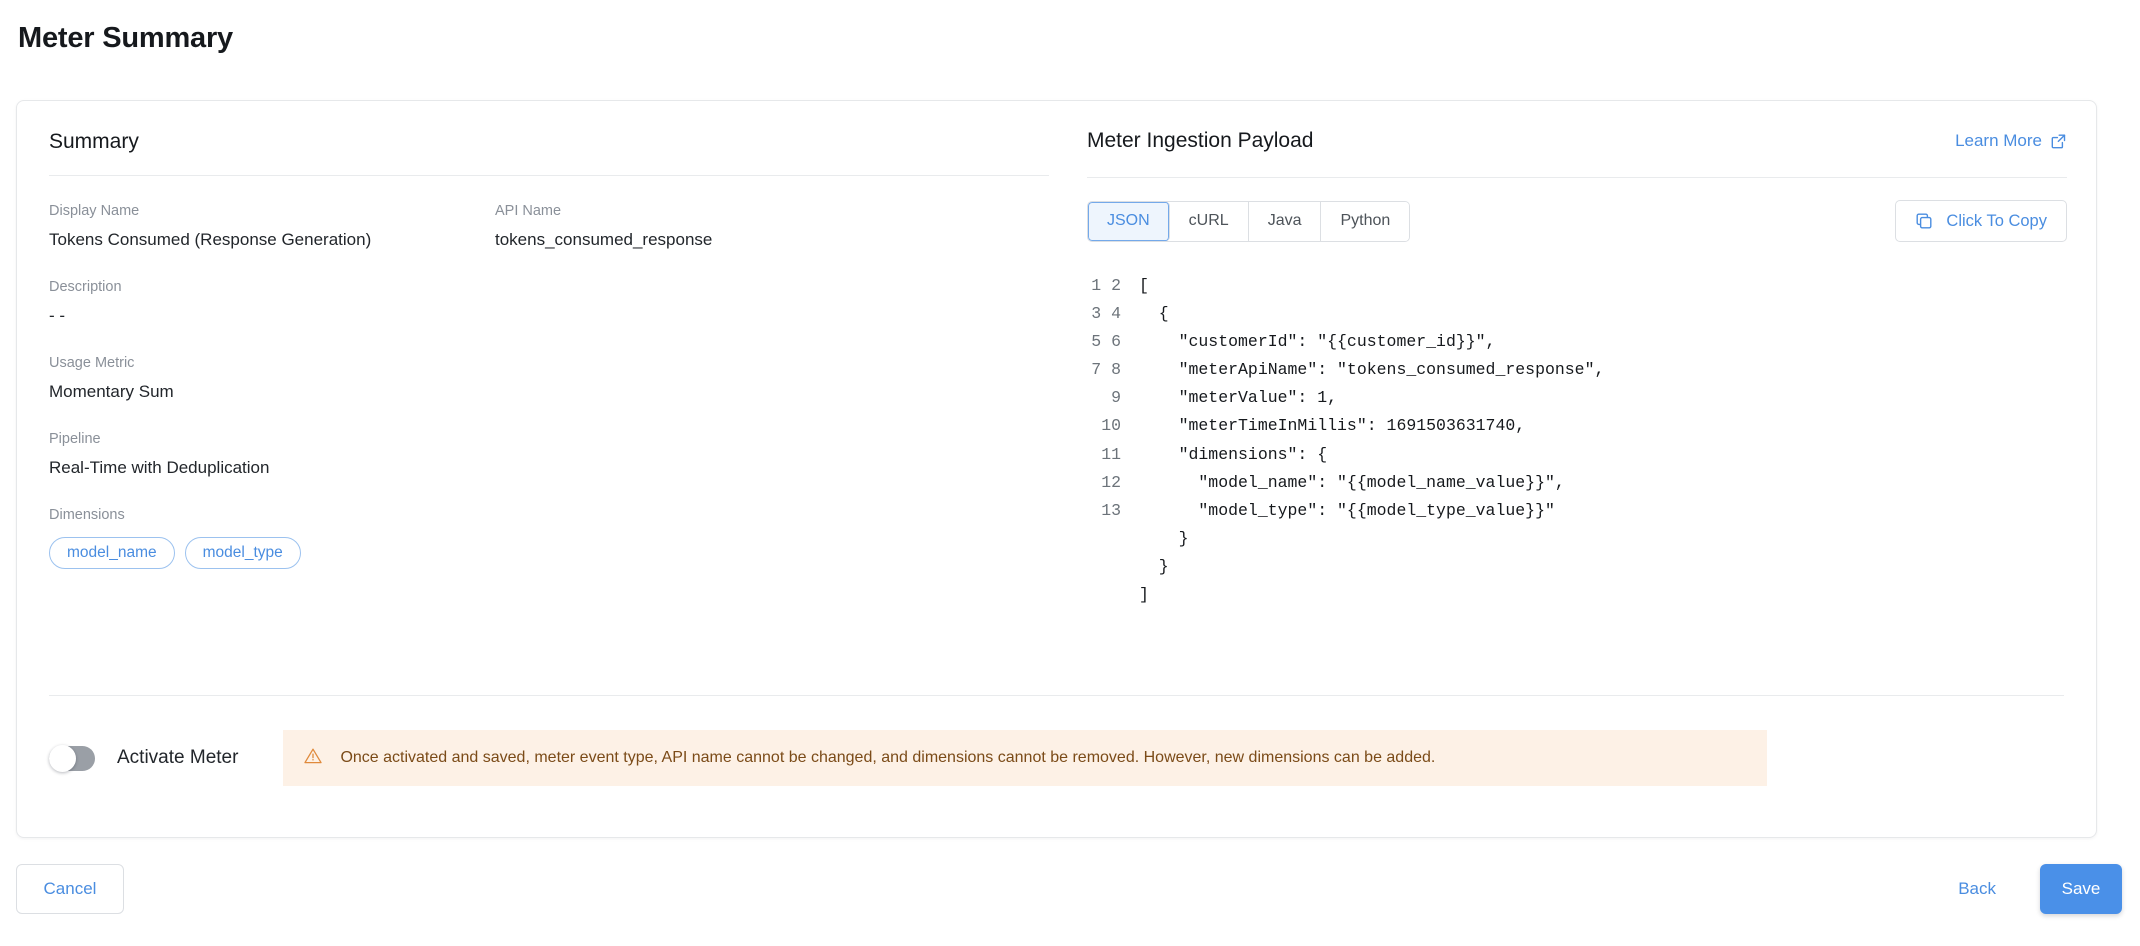 This screenshot has width=2140, height=946. Describe the element at coordinates (111, 391) in the screenshot. I see `usage-metric-value: Momentary Sum` at that location.